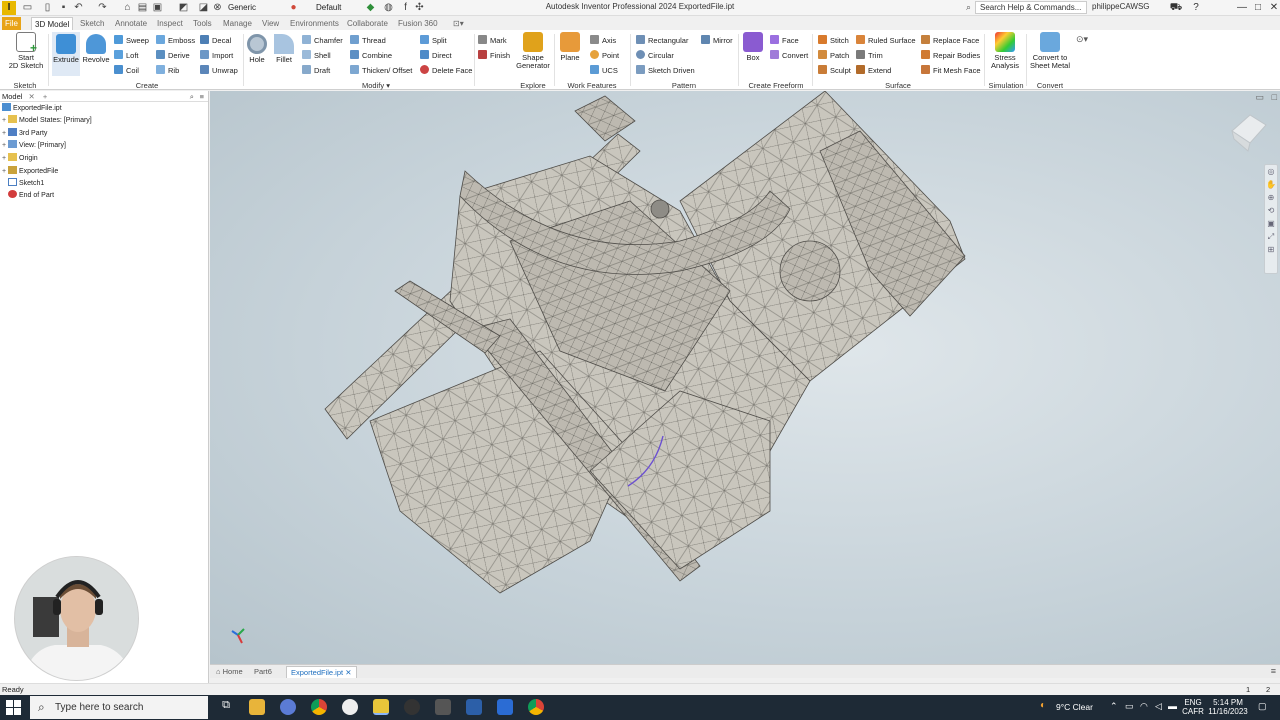 This screenshot has width=1280, height=720. Describe the element at coordinates (436, 55) in the screenshot. I see `direct-button: Direct` at that location.